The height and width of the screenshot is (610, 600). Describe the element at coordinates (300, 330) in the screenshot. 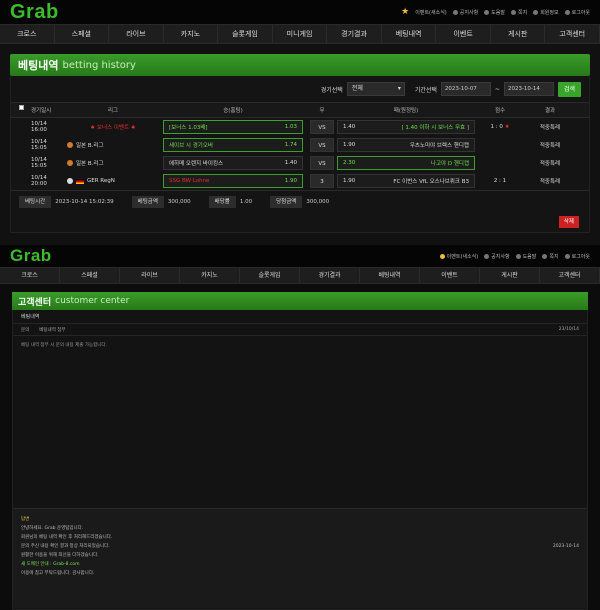

I see `support-row: 문의 베팅내역 첨부 23/10/14` at that location.